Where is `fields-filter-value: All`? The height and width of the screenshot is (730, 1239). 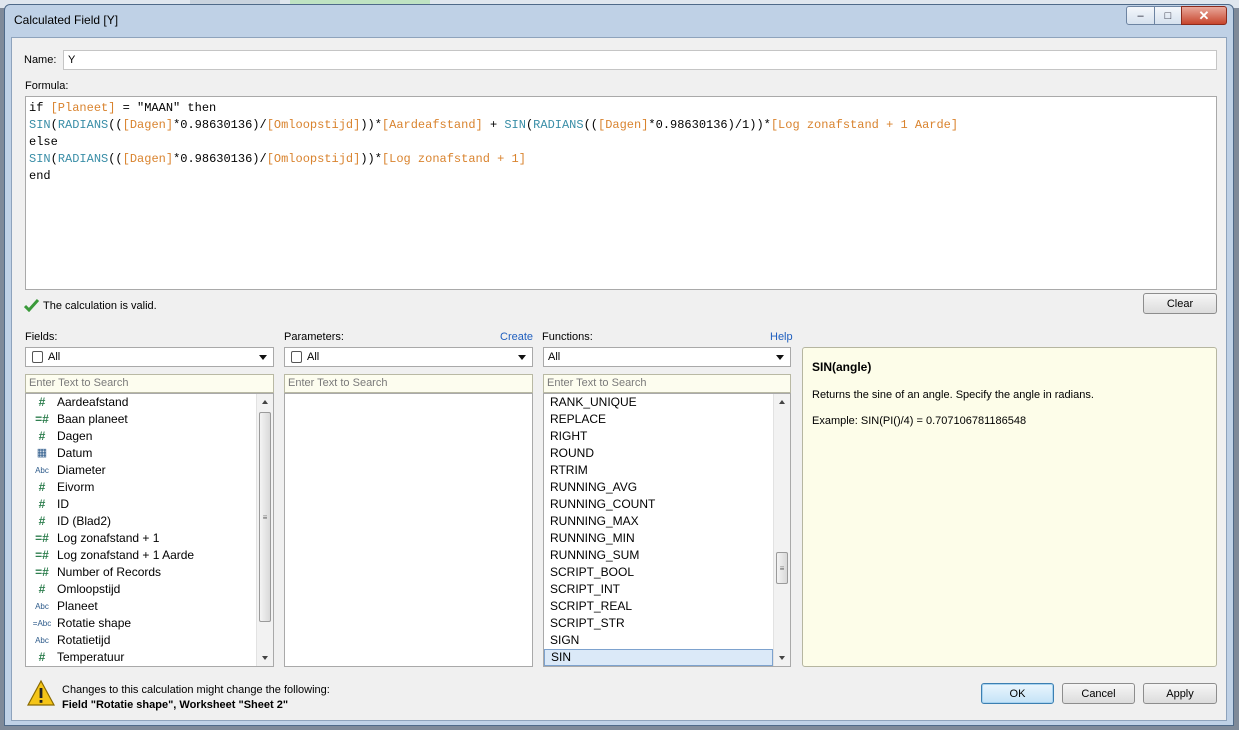
fields-filter-value: All is located at coordinates (54, 357).